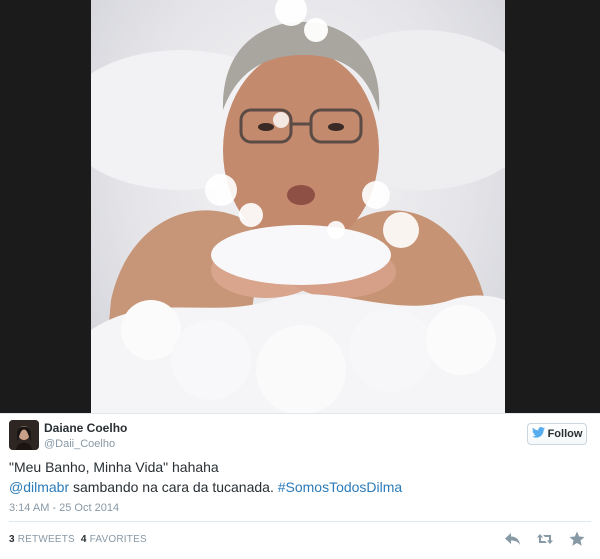  Describe the element at coordinates (173, 487) in the screenshot. I see `tweet-text-body: sambando na cara da tucanada.` at that location.